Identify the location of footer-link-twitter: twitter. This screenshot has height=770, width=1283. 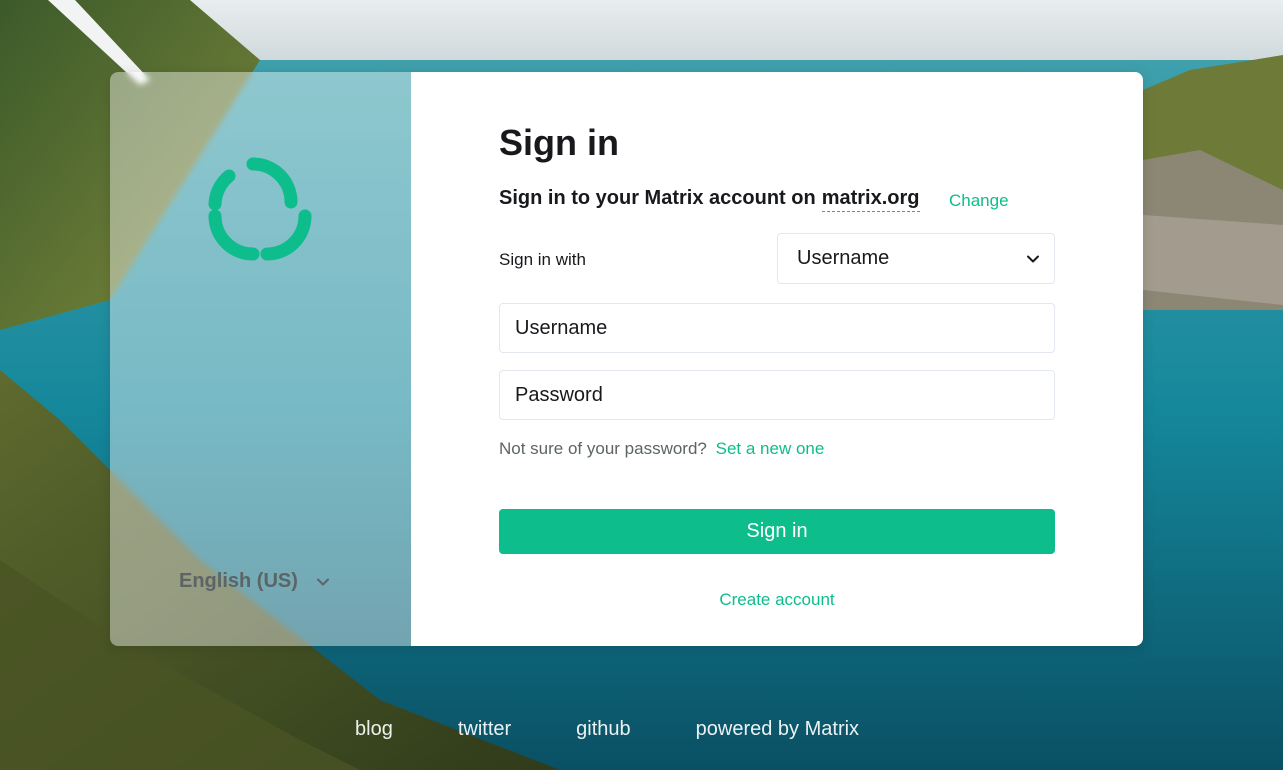
(484, 729).